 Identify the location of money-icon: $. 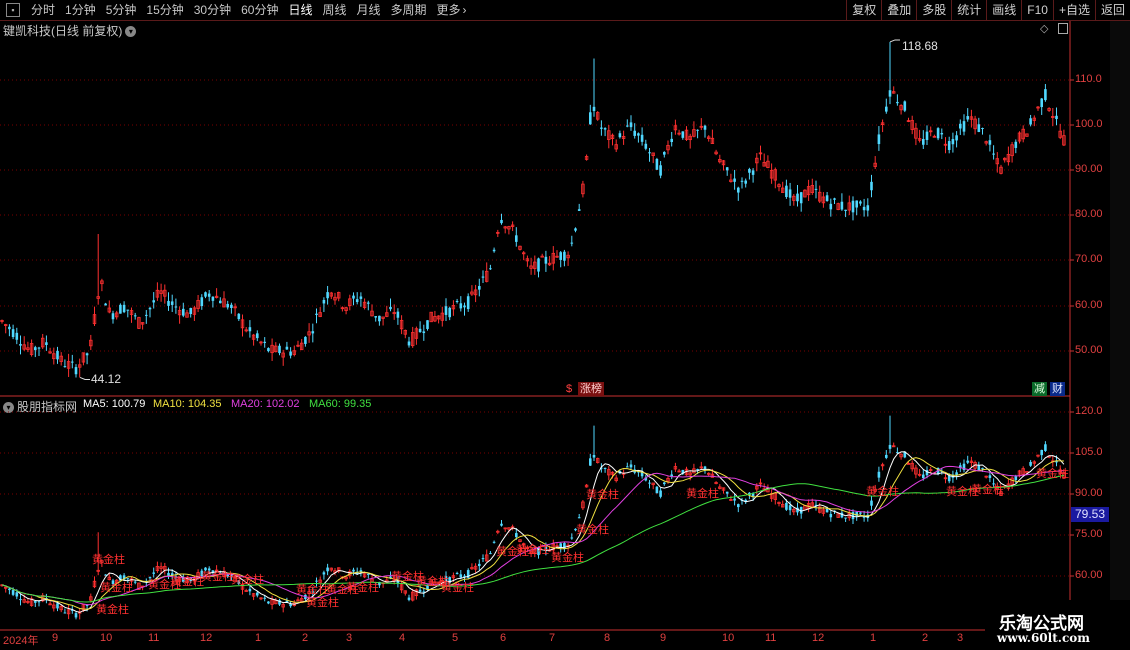
(569, 389).